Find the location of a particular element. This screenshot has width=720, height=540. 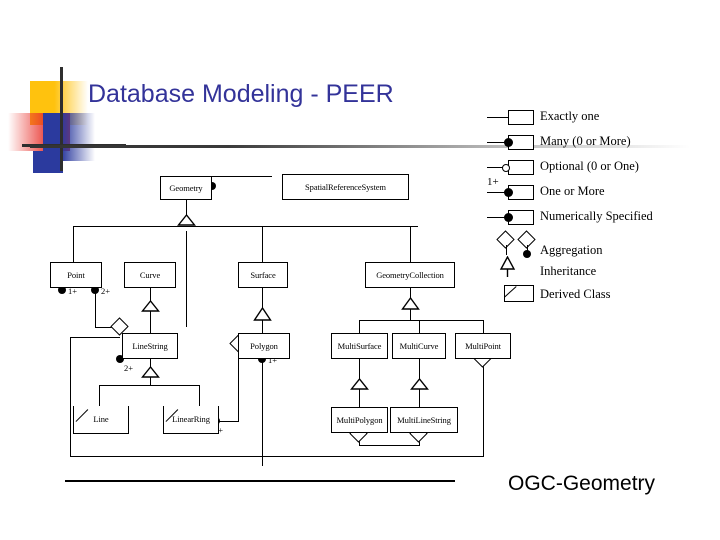

edge-bottom-route-up is located at coordinates (71, 397).